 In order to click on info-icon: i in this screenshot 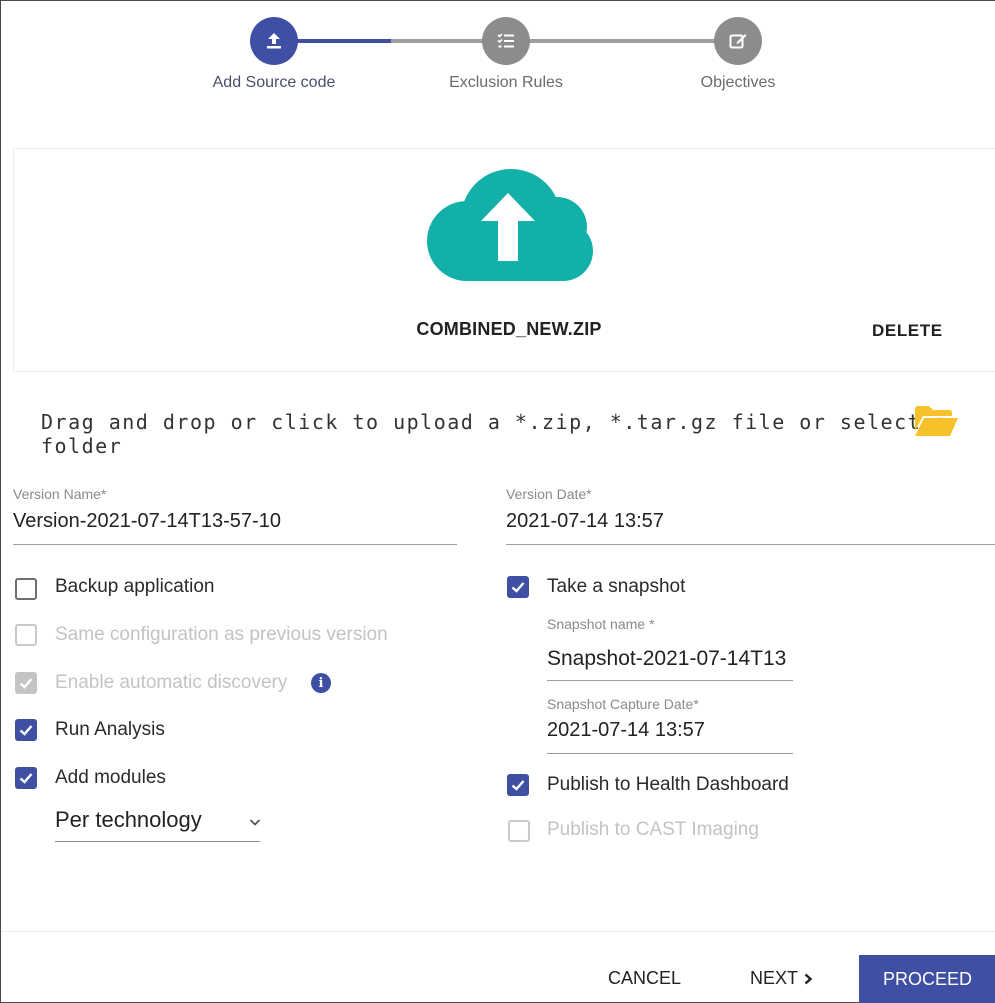, I will do `click(321, 683)`.